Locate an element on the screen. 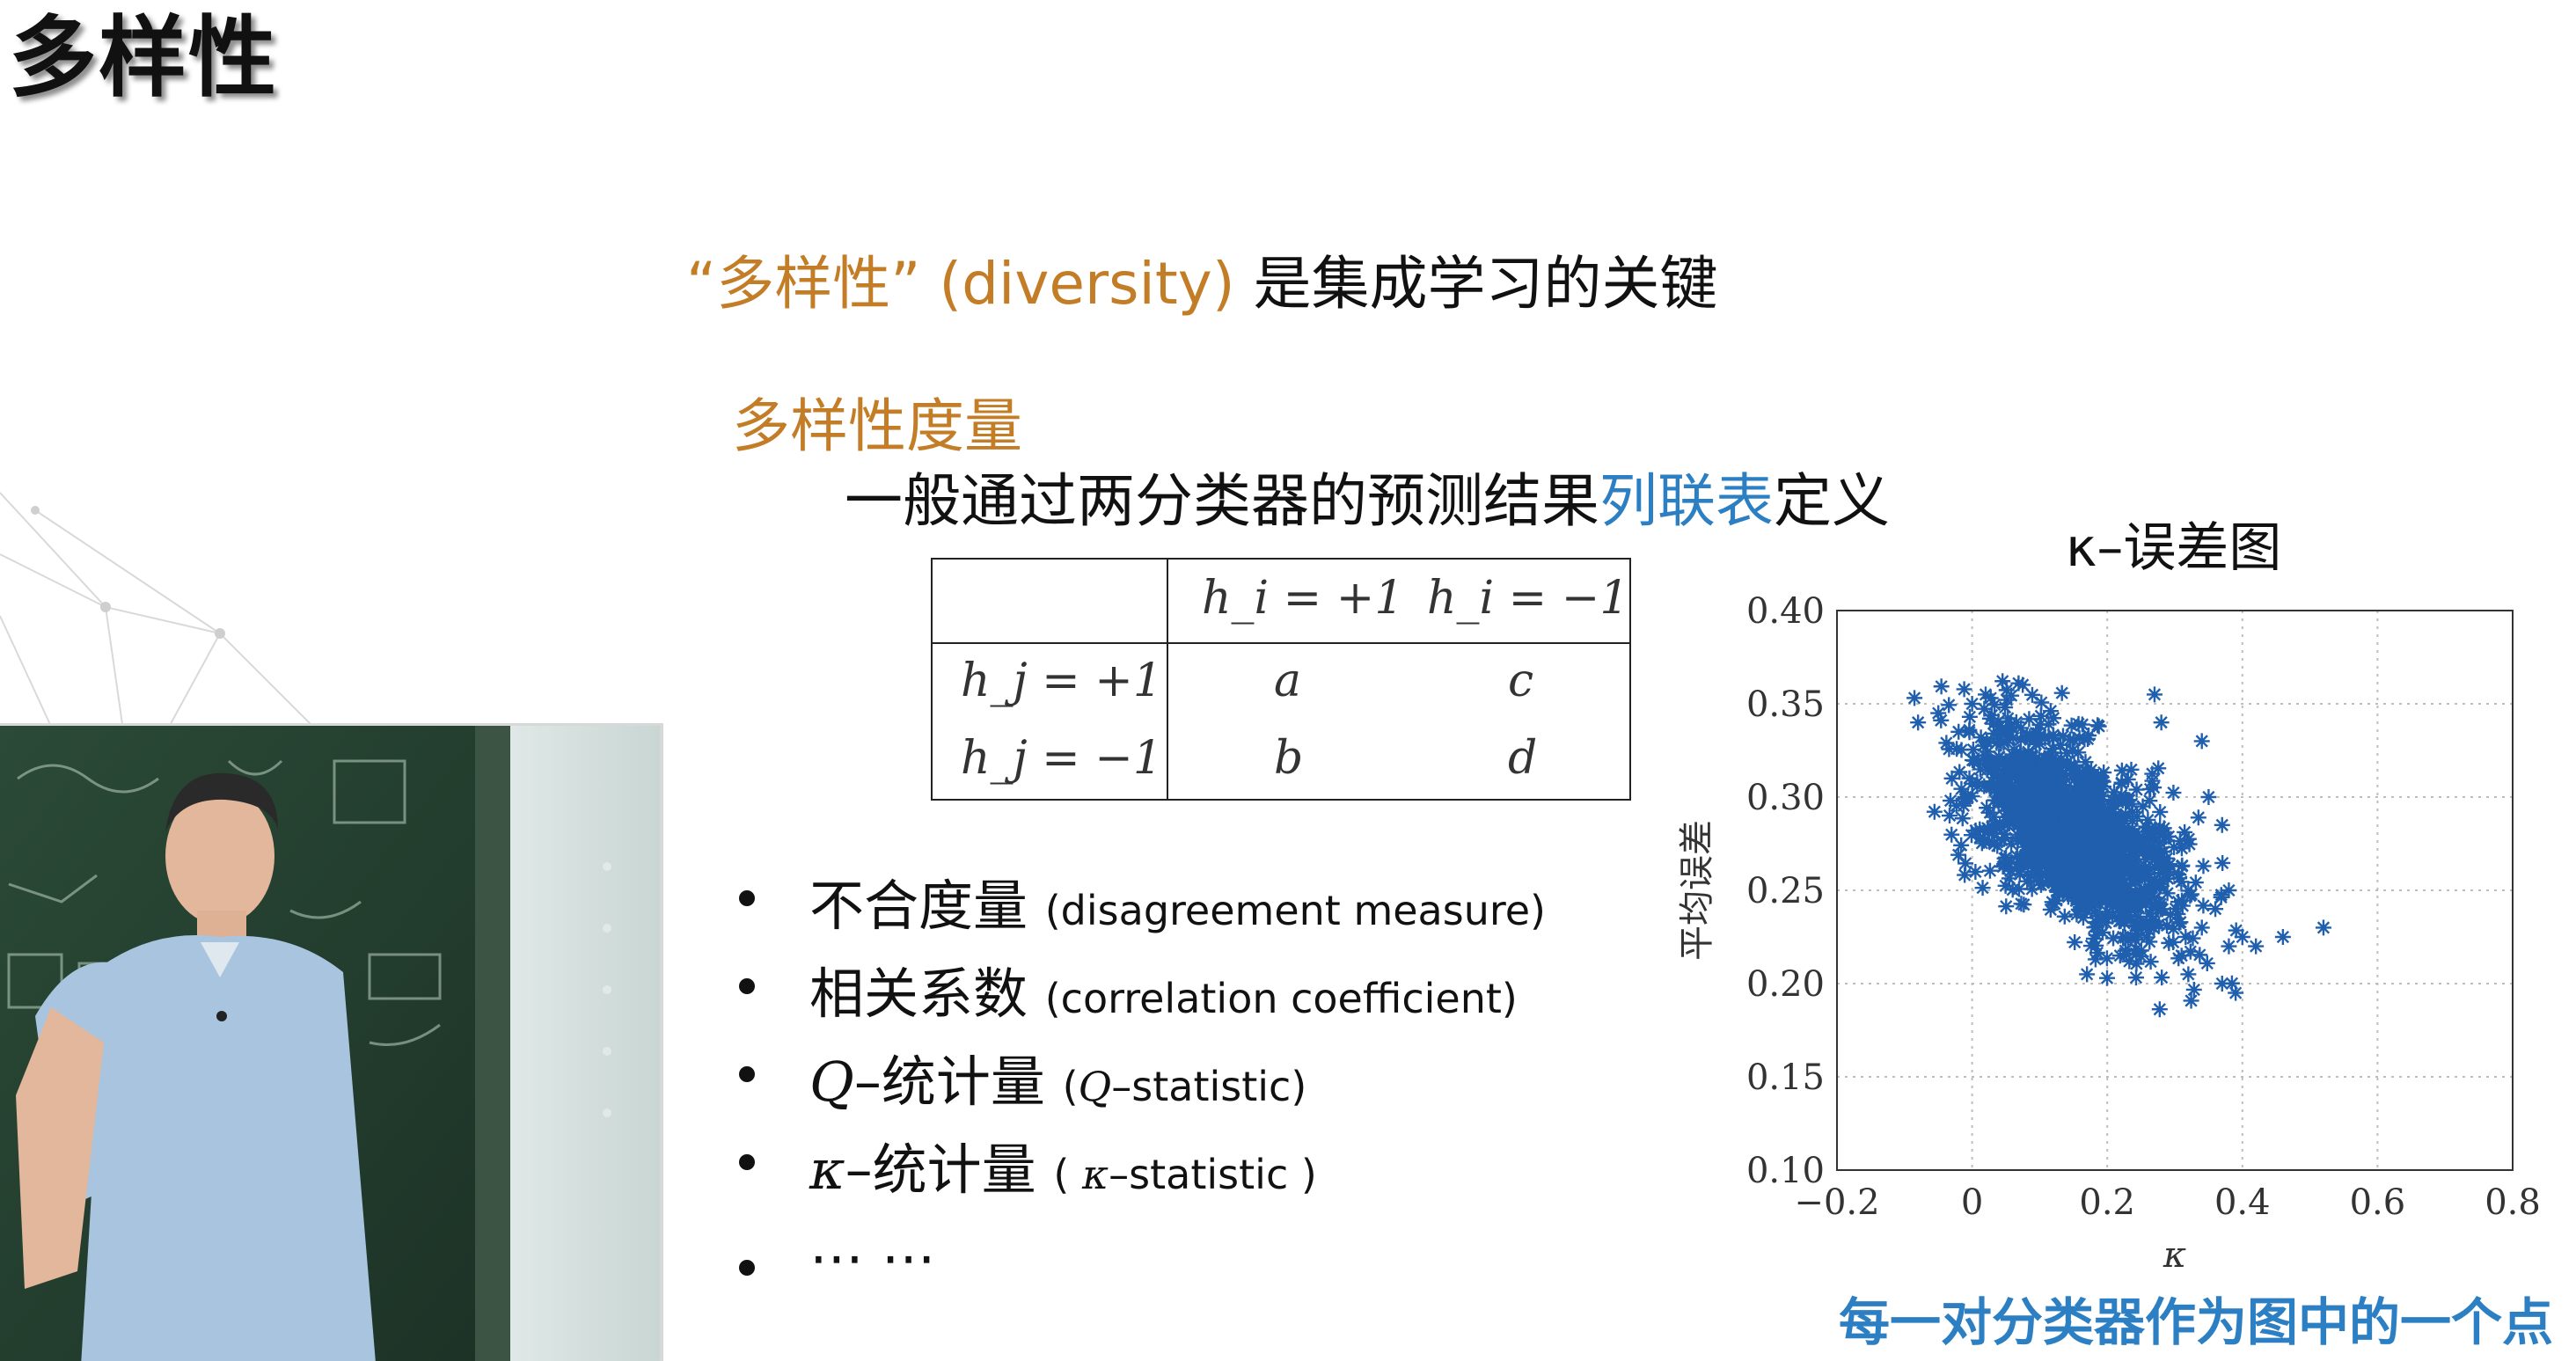 This screenshot has width=2576, height=1361. definition-highlight: 列联表 is located at coordinates (1686, 501).